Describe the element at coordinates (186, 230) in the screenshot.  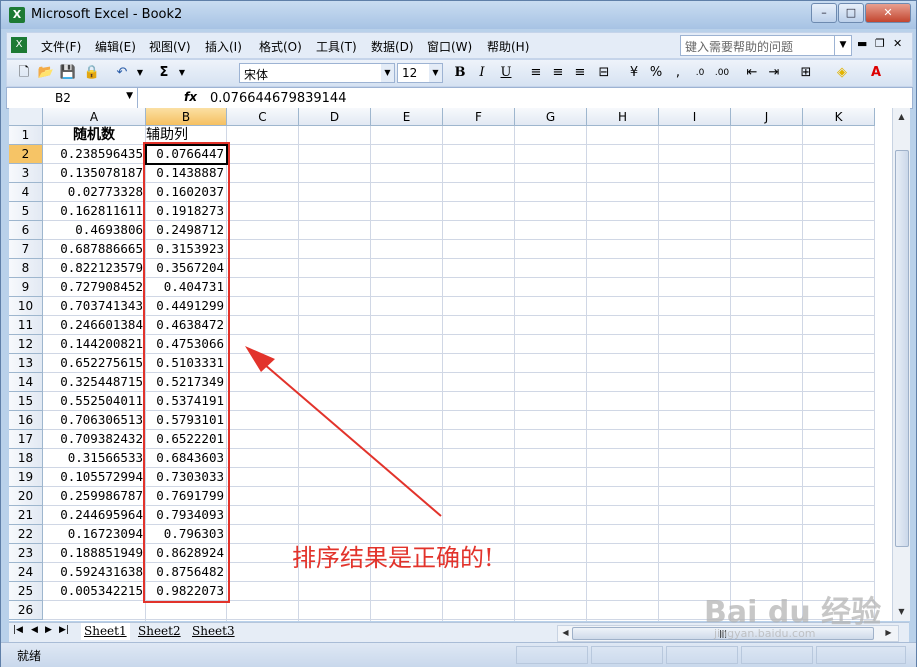
I see `cell-b: 0.2498712` at that location.